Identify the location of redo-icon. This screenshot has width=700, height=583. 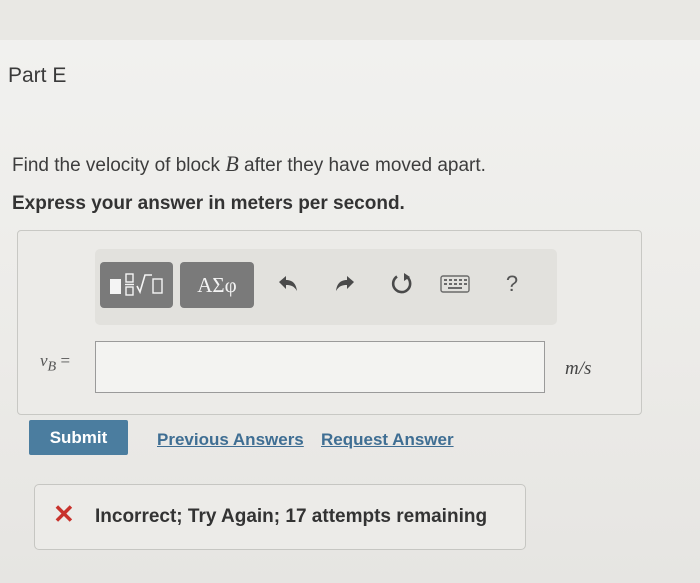
(345, 283).